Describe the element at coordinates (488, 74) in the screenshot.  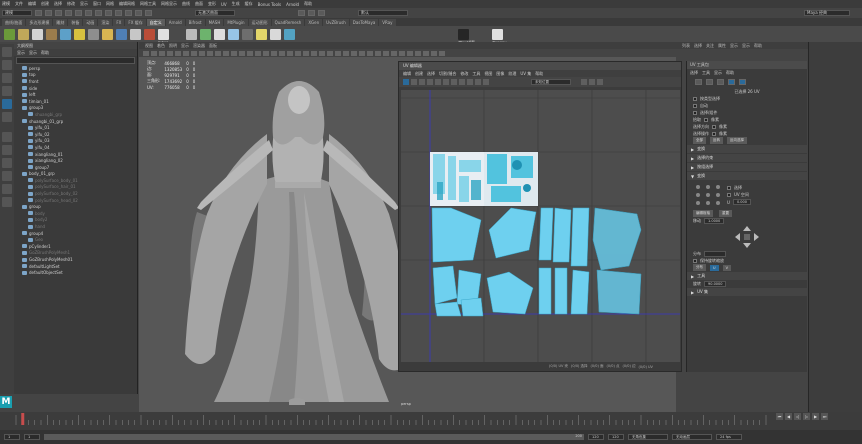
I see `uv-editor-menu-item: 视图` at that location.